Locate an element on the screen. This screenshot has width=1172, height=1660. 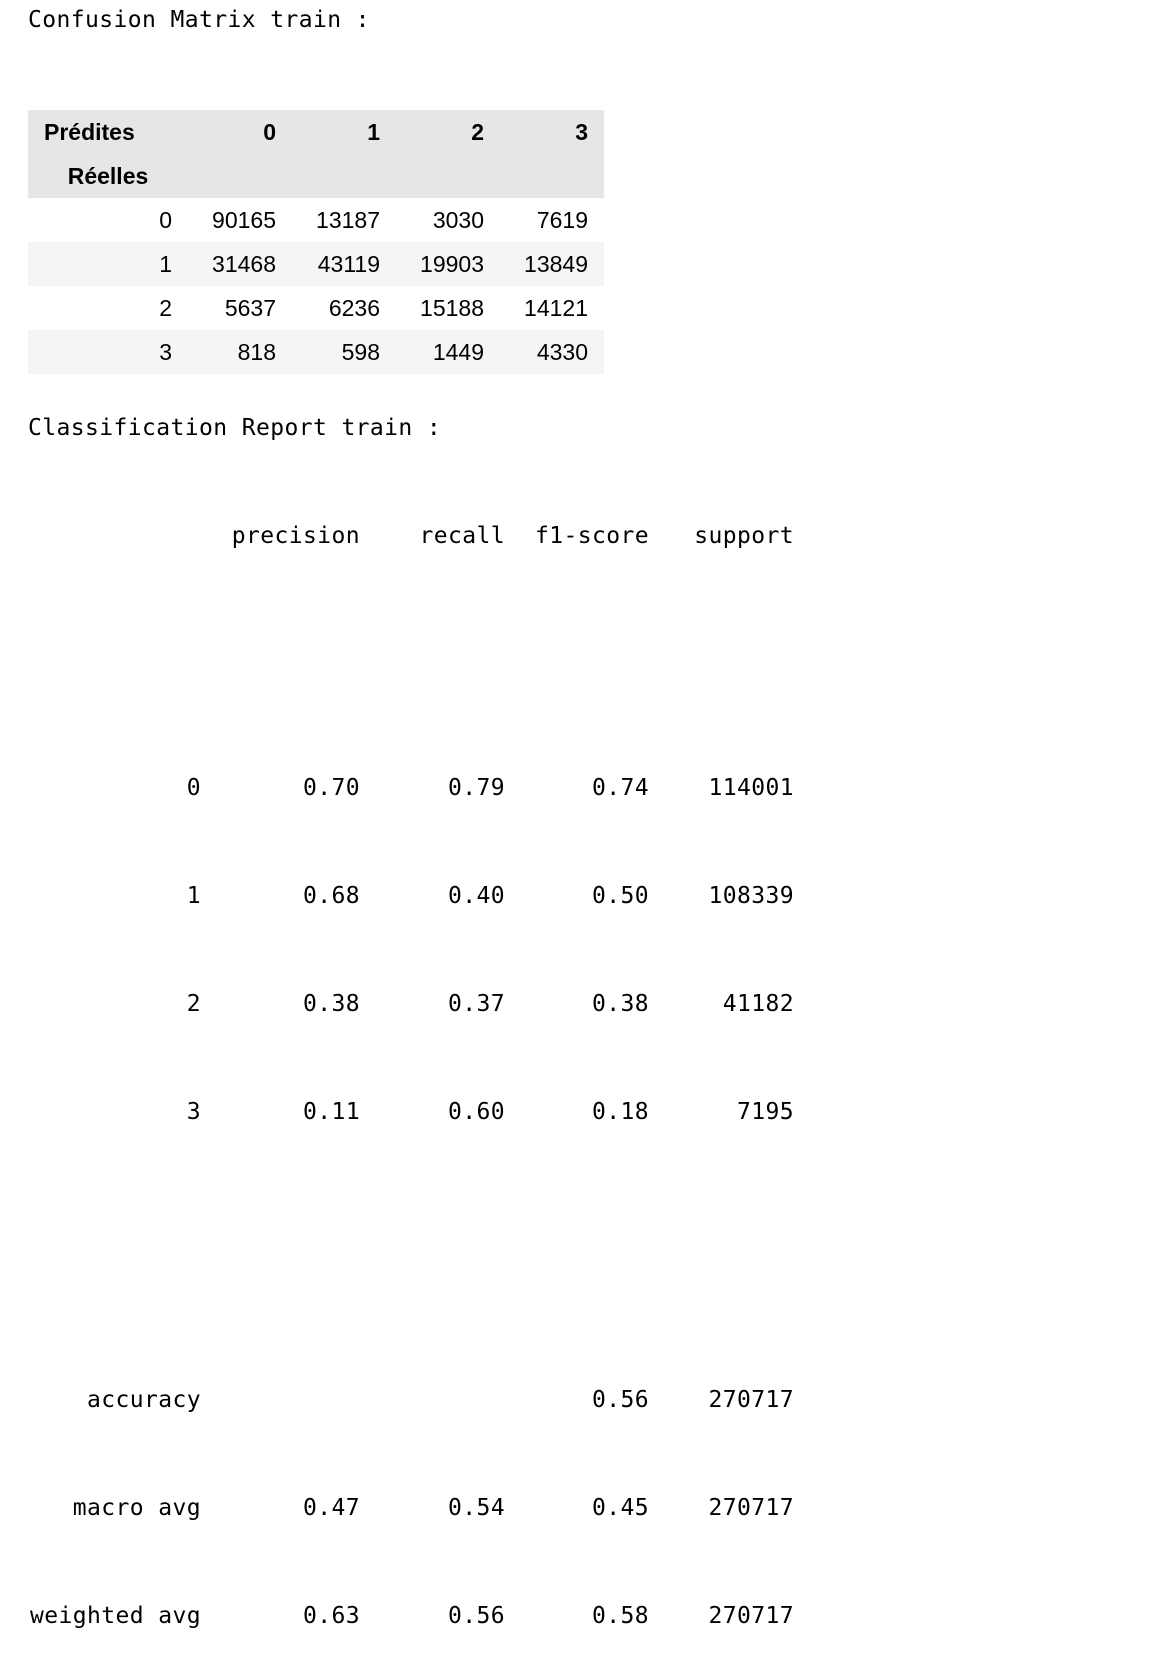
precision-value: 0.68 is located at coordinates (331, 896).